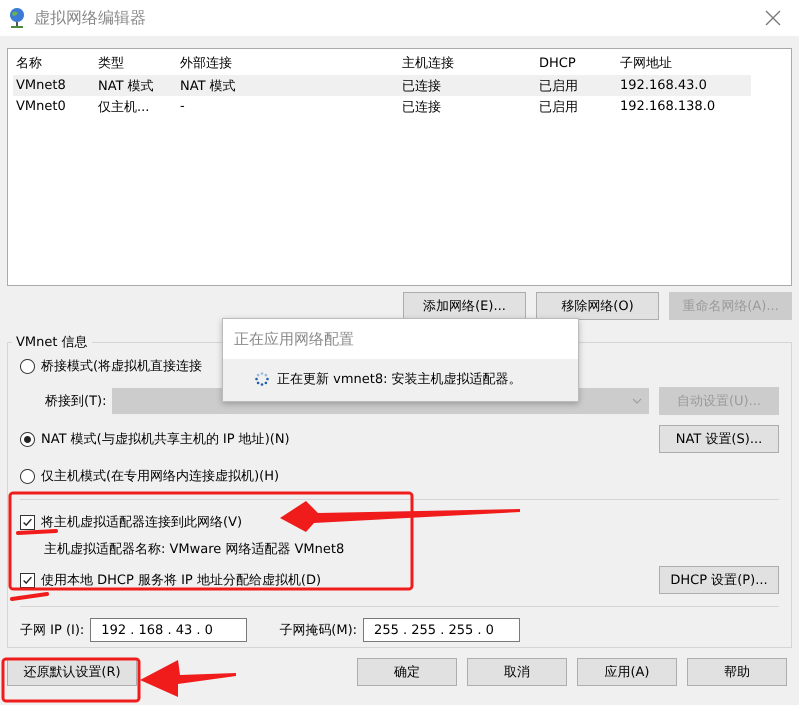  I want to click on network-button: 移除网络(O), so click(597, 306).